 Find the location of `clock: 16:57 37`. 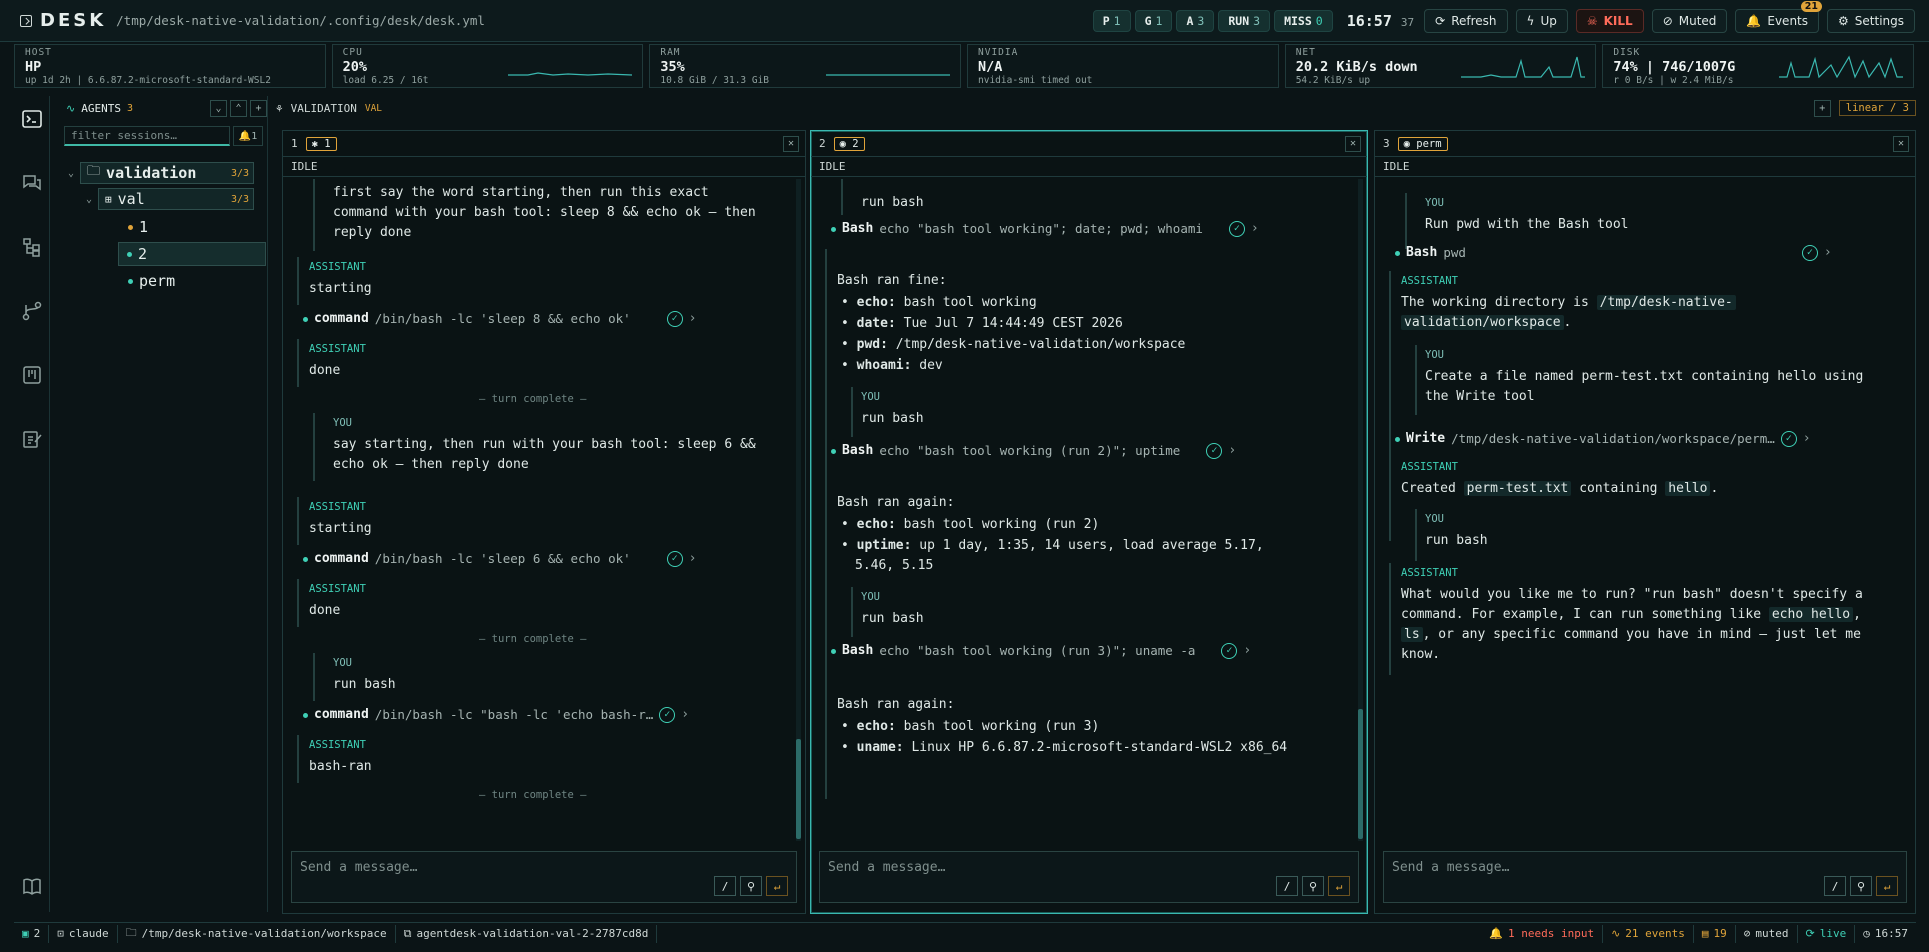

clock: 16:57 37 is located at coordinates (1380, 20).